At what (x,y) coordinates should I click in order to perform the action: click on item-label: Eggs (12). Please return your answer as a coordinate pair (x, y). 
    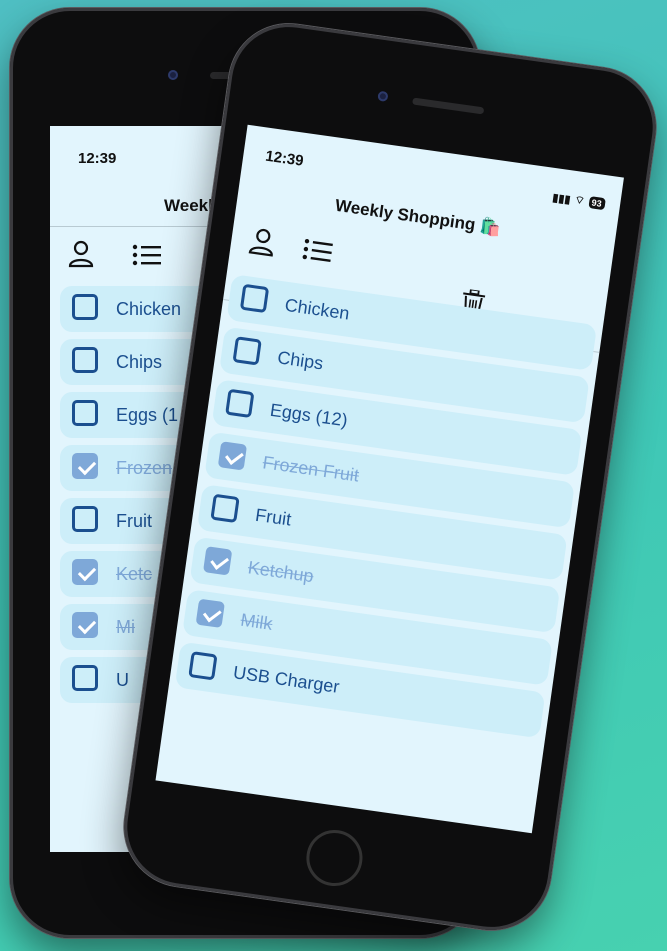
    Looking at the image, I should click on (308, 415).